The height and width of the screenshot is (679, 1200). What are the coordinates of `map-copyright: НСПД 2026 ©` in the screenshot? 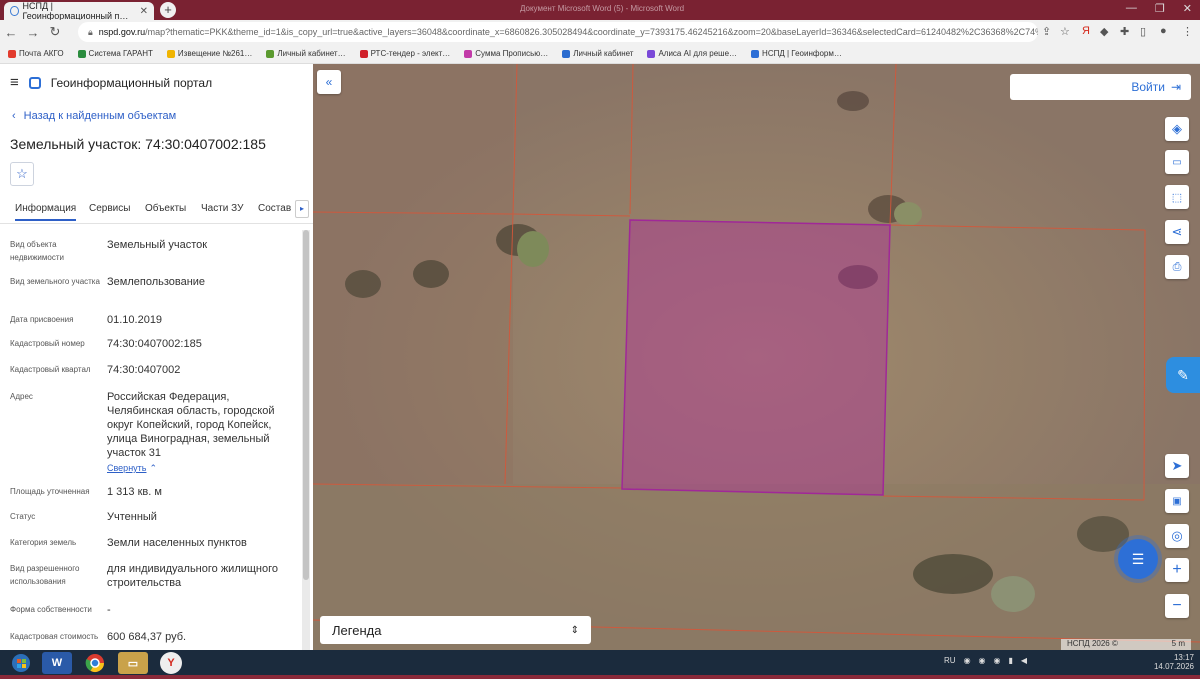 It's located at (1092, 643).